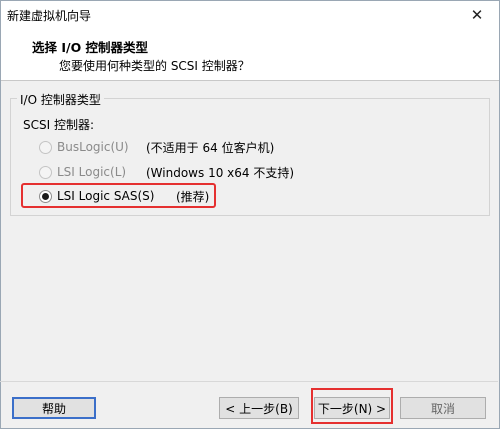 This screenshot has width=500, height=429. I want to click on cancel-button: 取消, so click(443, 408).